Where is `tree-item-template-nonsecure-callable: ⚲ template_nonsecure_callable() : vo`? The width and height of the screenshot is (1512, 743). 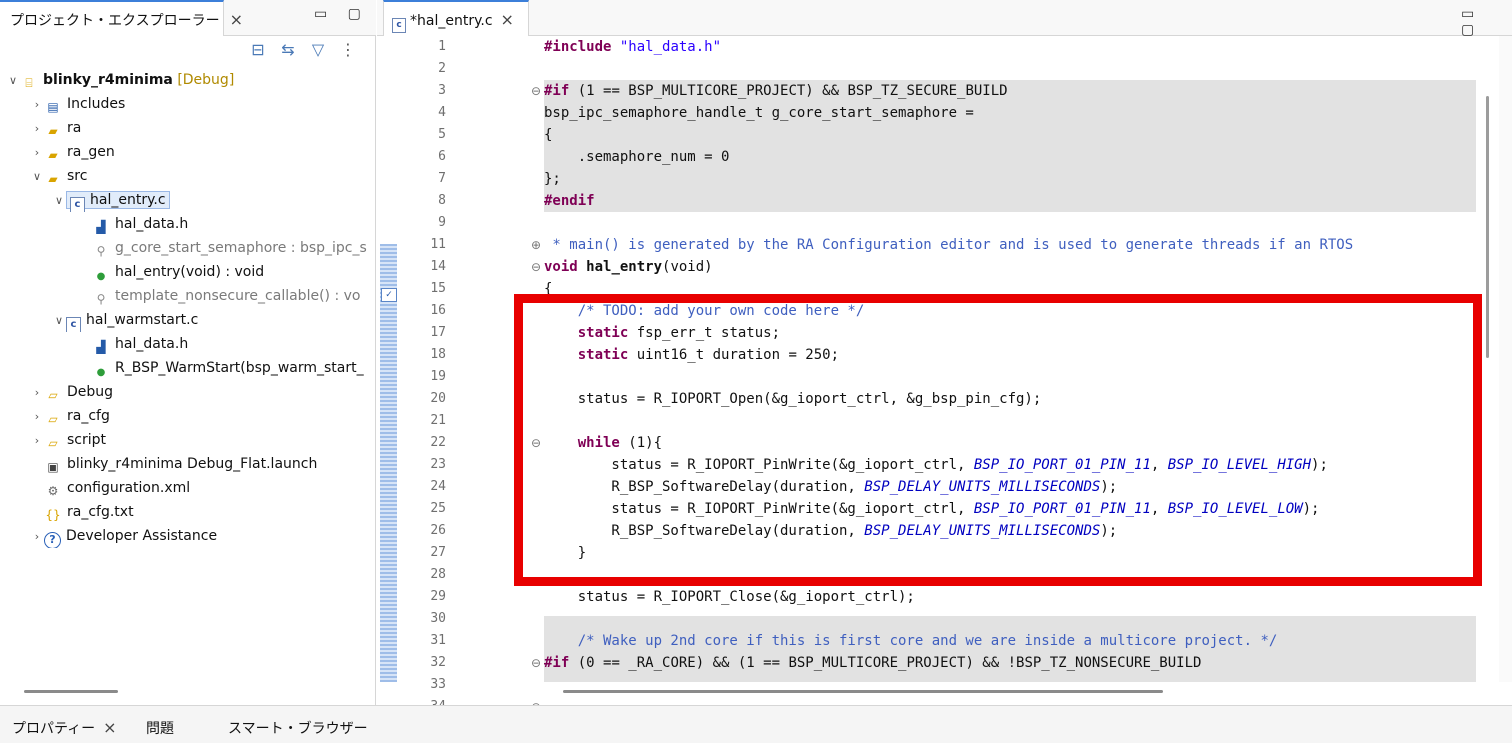 tree-item-template-nonsecure-callable: ⚲ template_nonsecure_callable() : vo is located at coordinates (233, 296).